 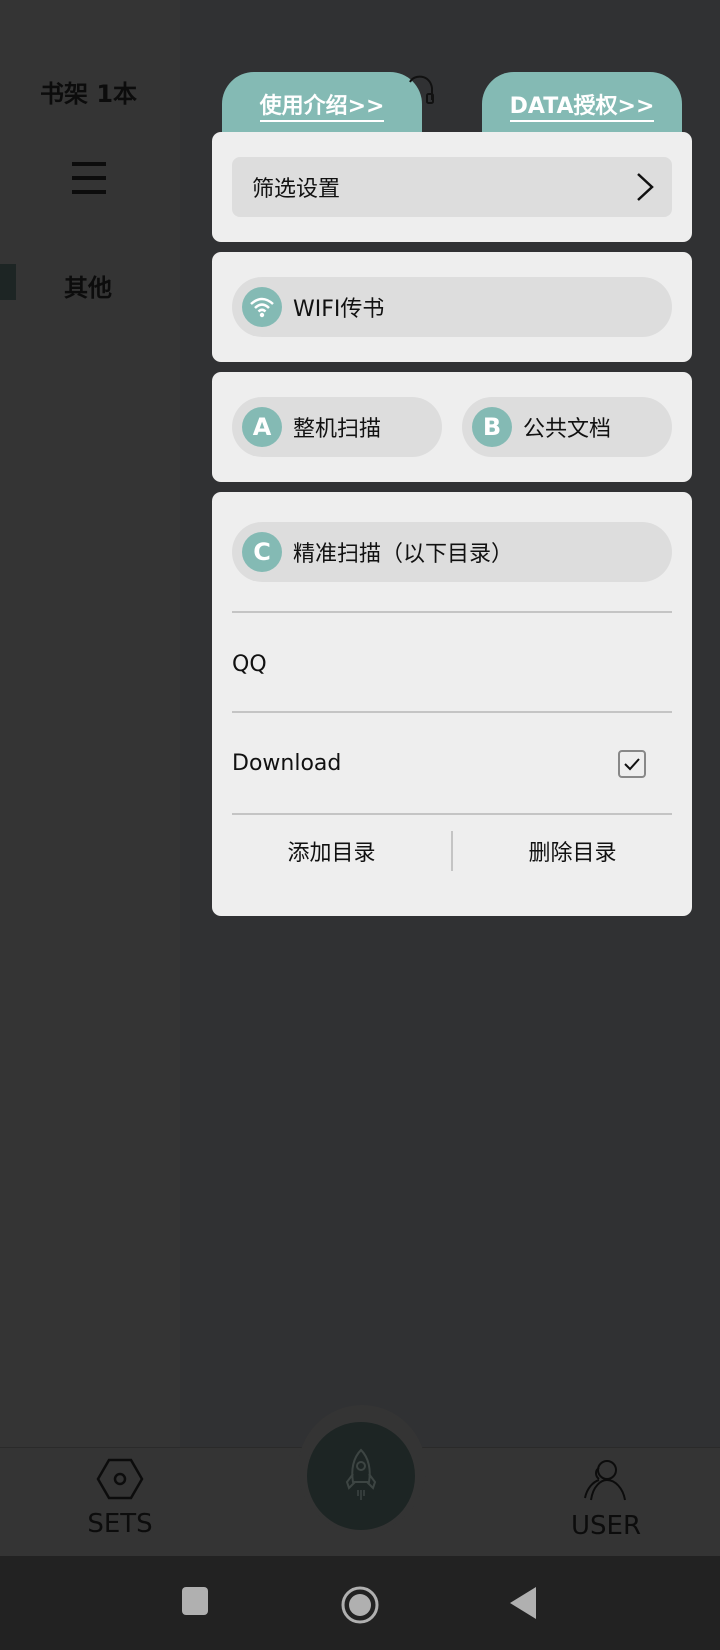 What do you see at coordinates (605, 1480) in the screenshot?
I see `users-icon` at bounding box center [605, 1480].